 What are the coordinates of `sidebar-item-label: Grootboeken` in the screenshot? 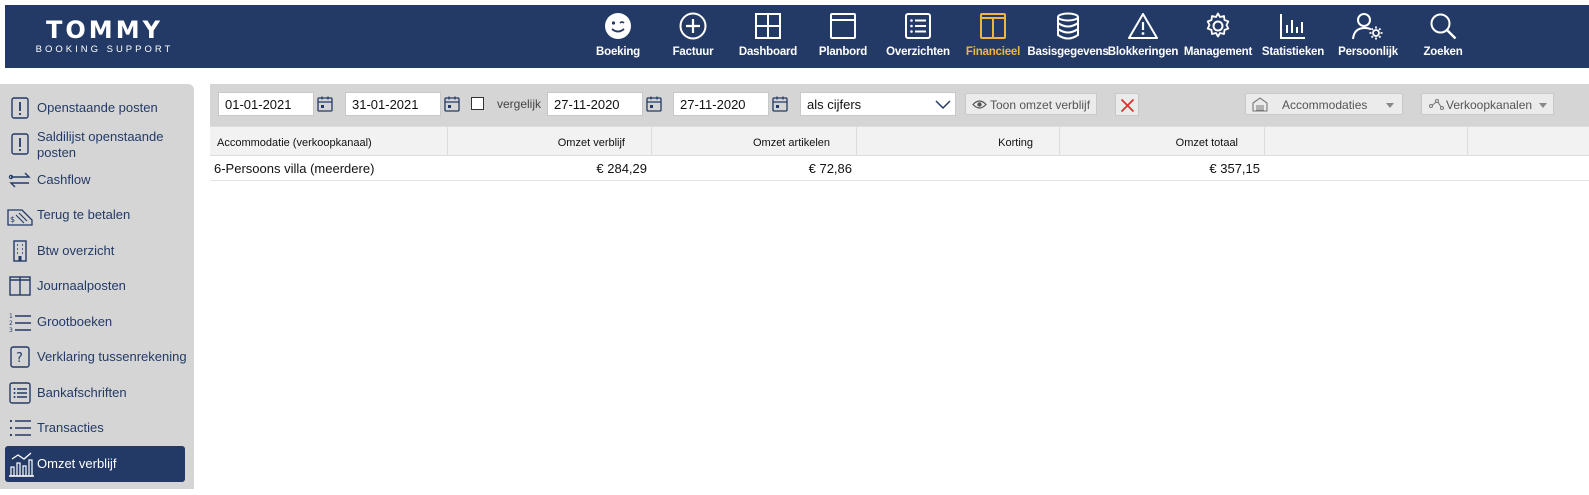 It's located at (75, 321).